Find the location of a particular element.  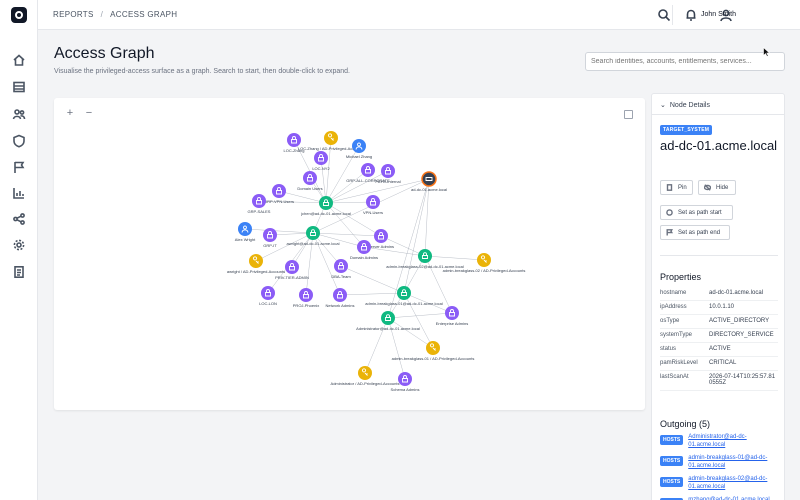

breadcrumb: REPORTS / ACCESS GRAPH is located at coordinates (115, 14).